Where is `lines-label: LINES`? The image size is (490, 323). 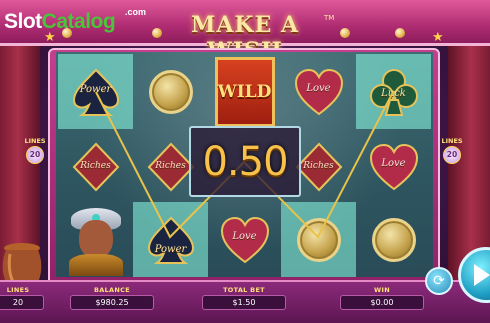
lines-label: LINES is located at coordinates (18, 290).